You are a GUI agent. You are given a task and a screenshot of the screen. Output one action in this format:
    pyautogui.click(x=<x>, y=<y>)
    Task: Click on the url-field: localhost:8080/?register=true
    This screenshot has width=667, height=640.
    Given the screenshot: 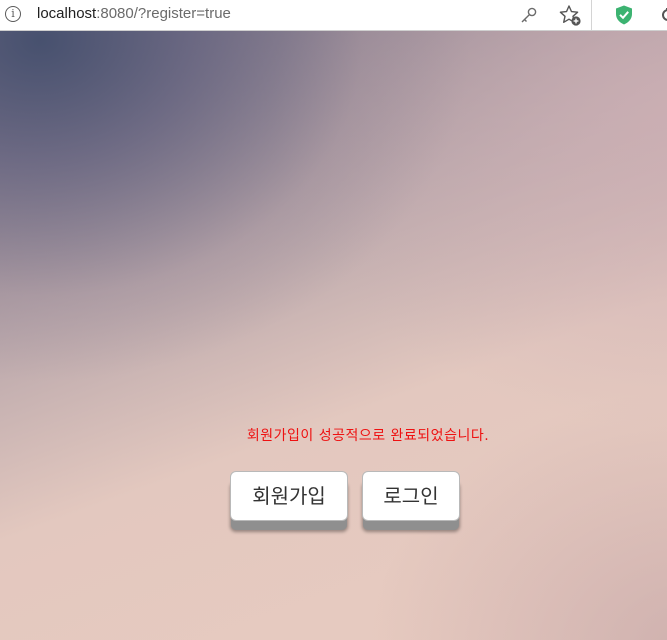 What is the action you would take?
    pyautogui.click(x=134, y=14)
    